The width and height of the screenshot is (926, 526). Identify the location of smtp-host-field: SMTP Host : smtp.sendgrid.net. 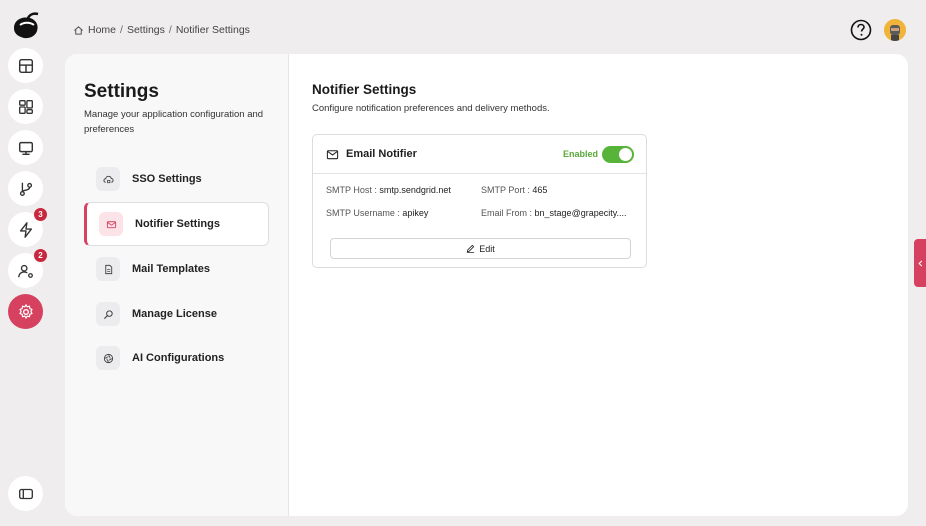
(388, 190).